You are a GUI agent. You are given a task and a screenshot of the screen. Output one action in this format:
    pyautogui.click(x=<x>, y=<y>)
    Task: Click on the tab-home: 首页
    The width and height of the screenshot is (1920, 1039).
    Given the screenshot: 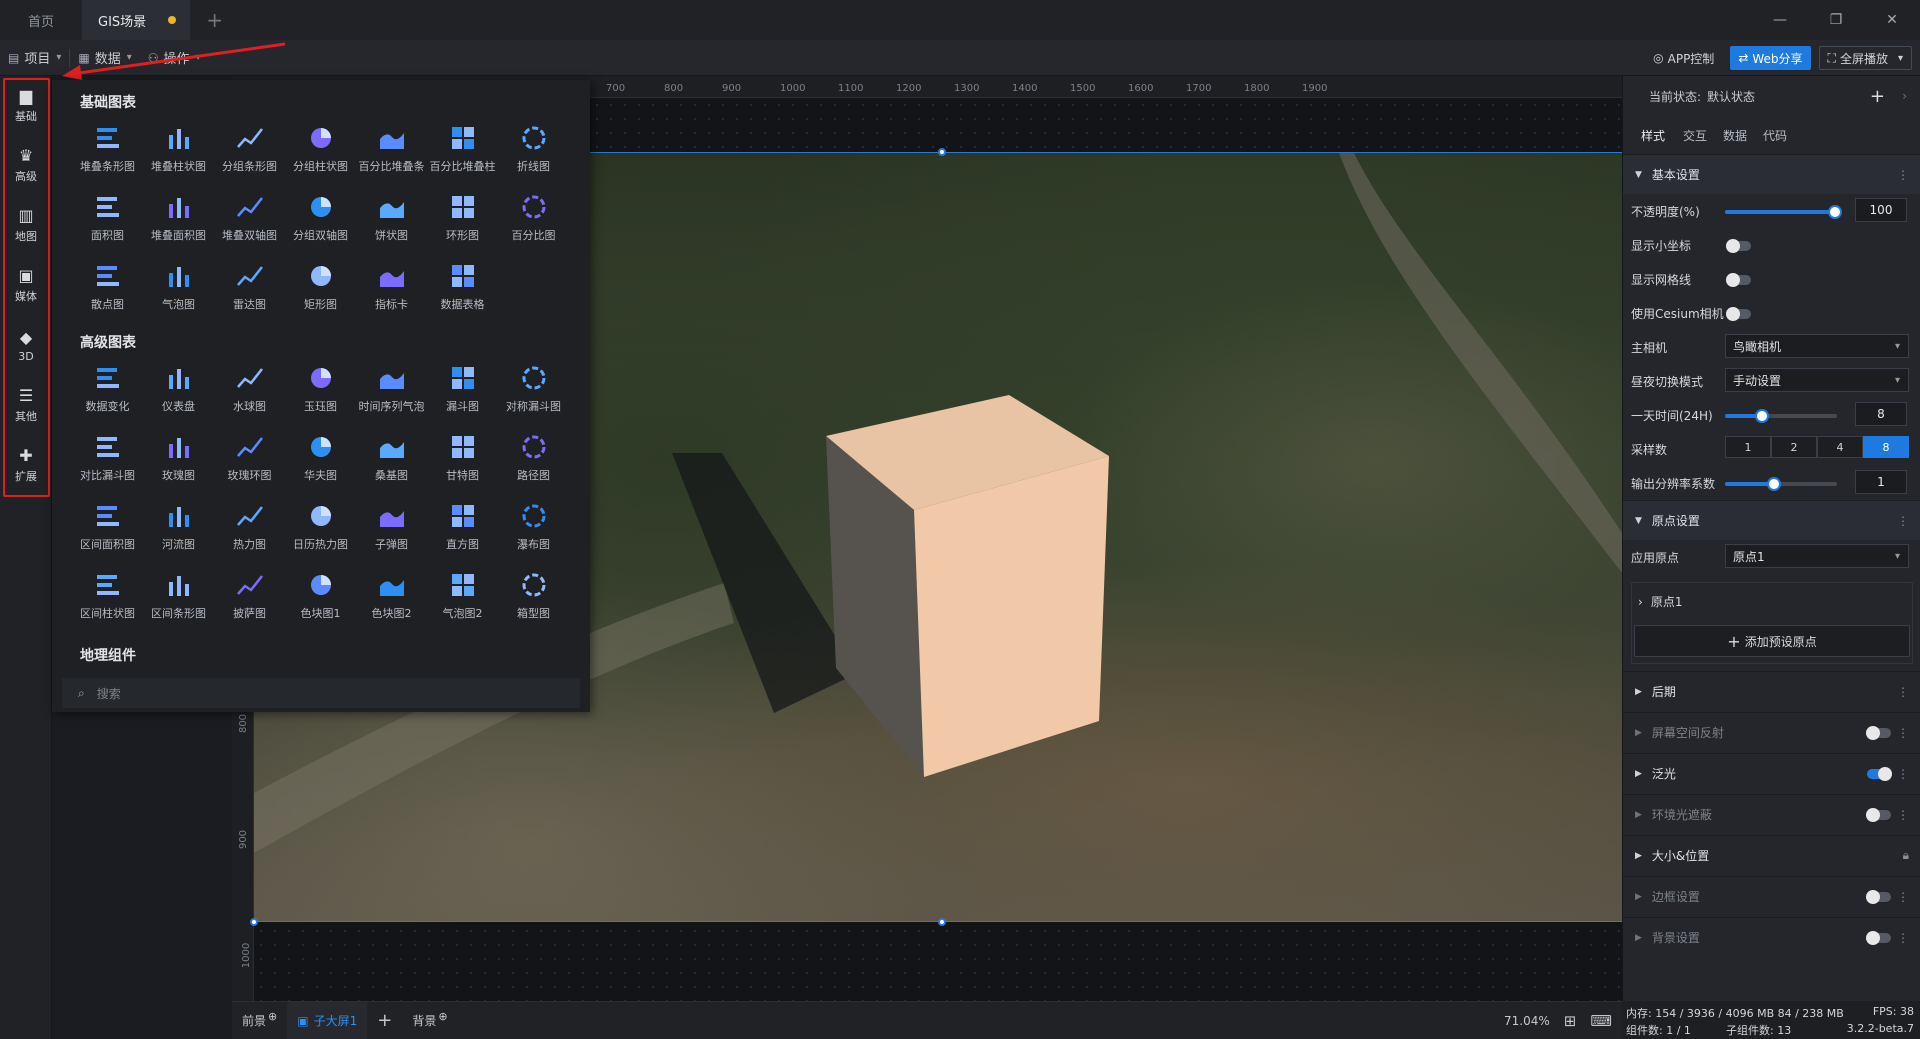 What is the action you would take?
    pyautogui.click(x=41, y=20)
    